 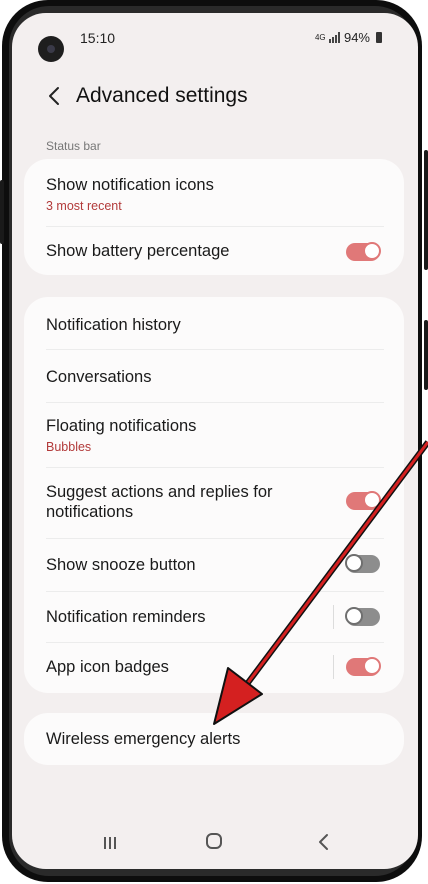 I want to click on back-button, so click(x=55, y=96).